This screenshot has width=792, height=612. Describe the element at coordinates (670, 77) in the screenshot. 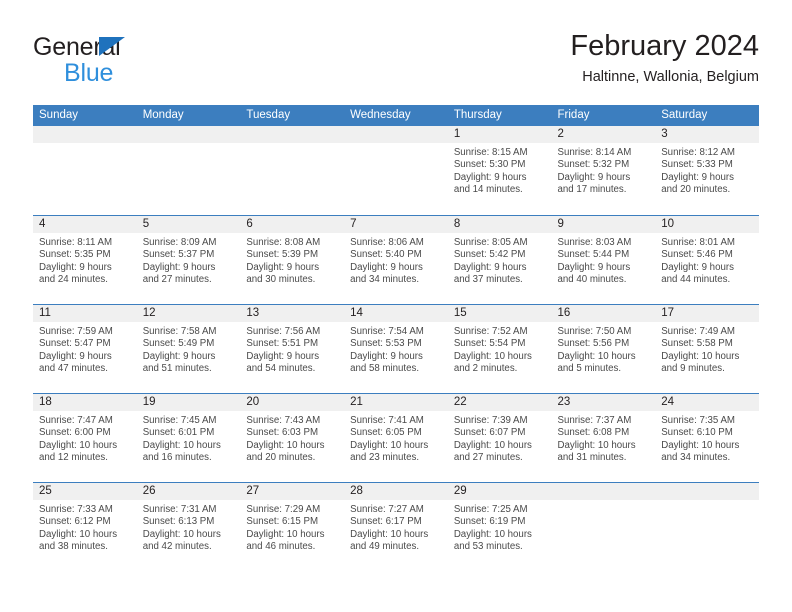

I see `location-subtitle: Haltinne, Wallonia, Belgium` at that location.